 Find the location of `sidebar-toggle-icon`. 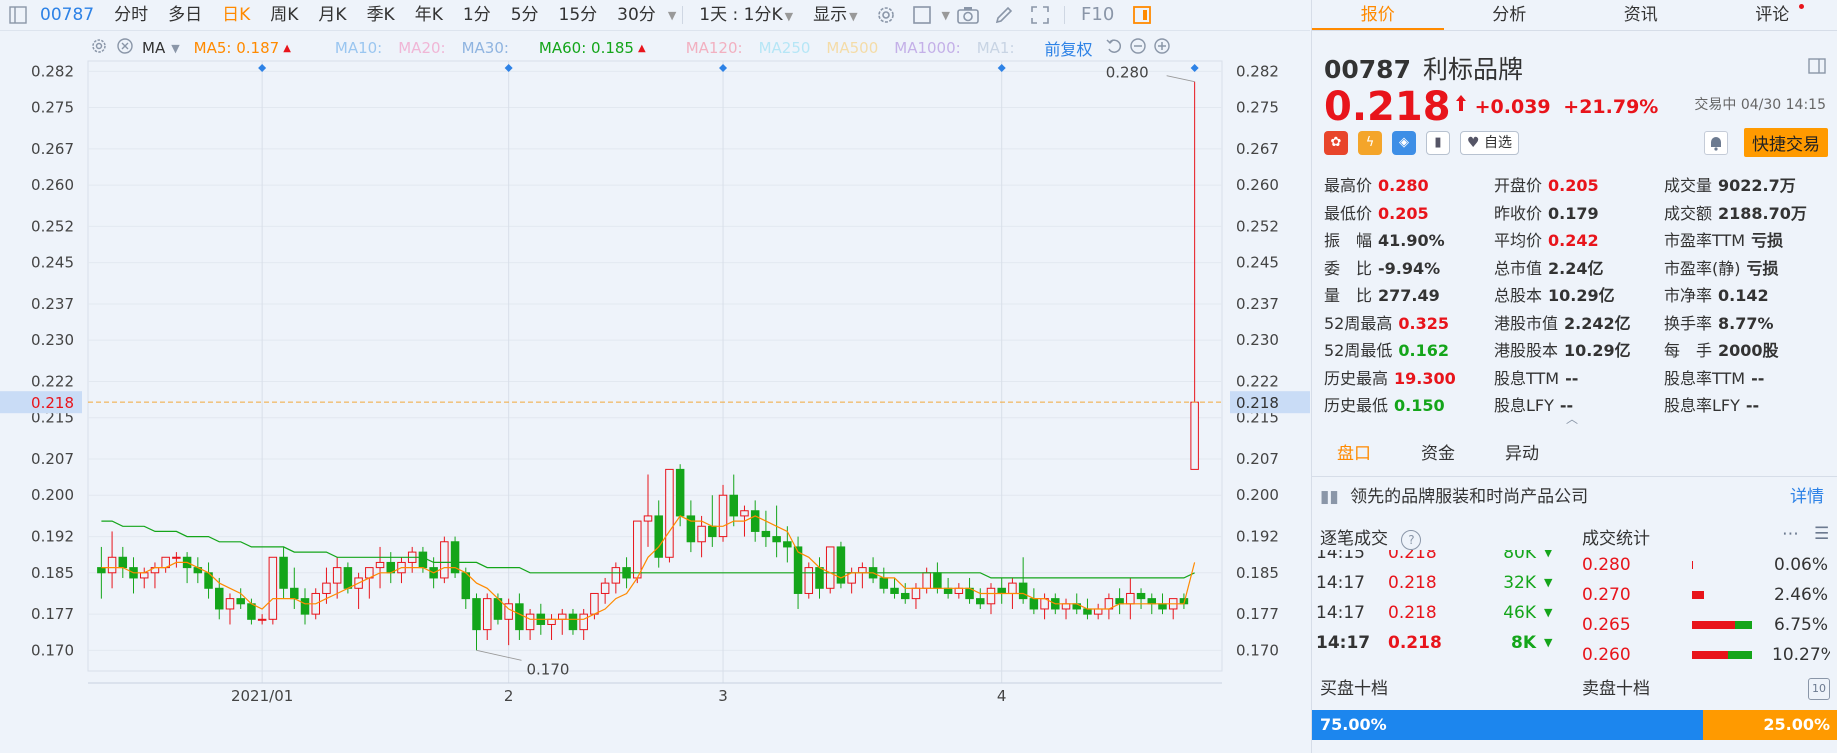

sidebar-toggle-icon is located at coordinates (18, 15).